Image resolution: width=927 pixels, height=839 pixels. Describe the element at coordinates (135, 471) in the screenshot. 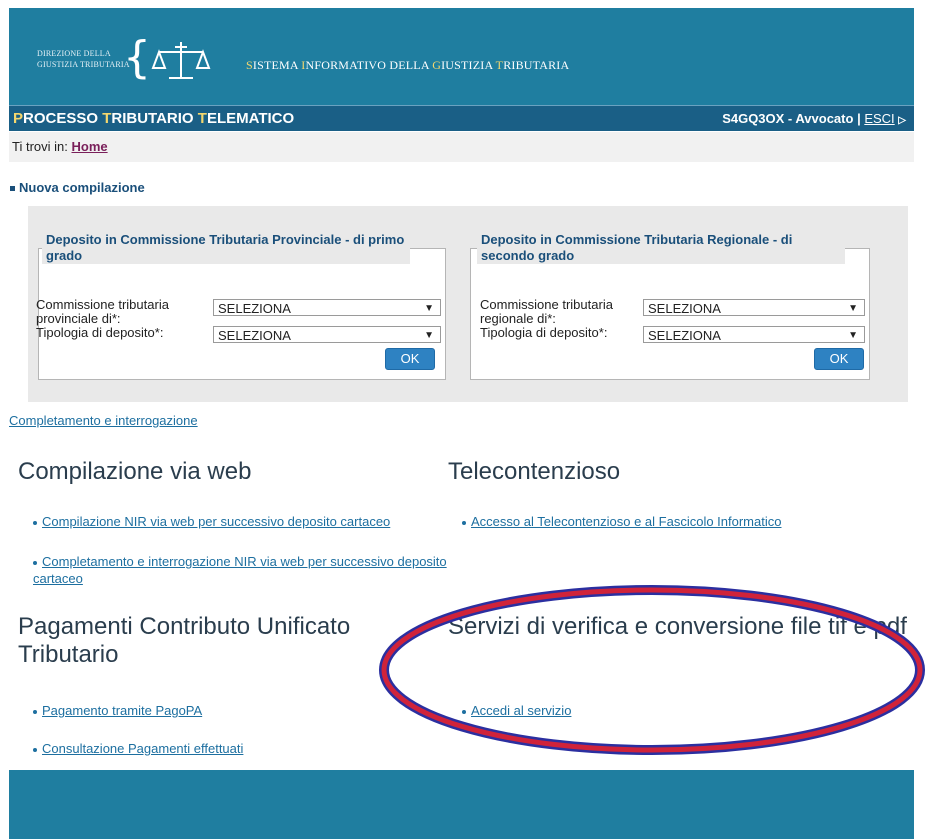

I see `compilazione-web-heading: Compilazione via web` at that location.